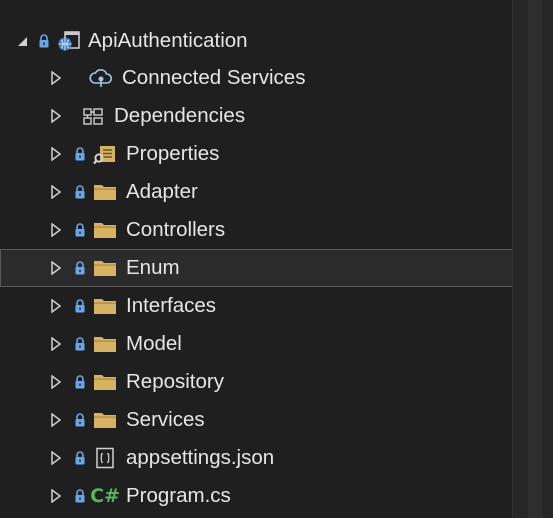 Image resolution: width=553 pixels, height=518 pixels. What do you see at coordinates (256, 41) in the screenshot?
I see `tree-item-apiauthentication: ApiAuthentication` at bounding box center [256, 41].